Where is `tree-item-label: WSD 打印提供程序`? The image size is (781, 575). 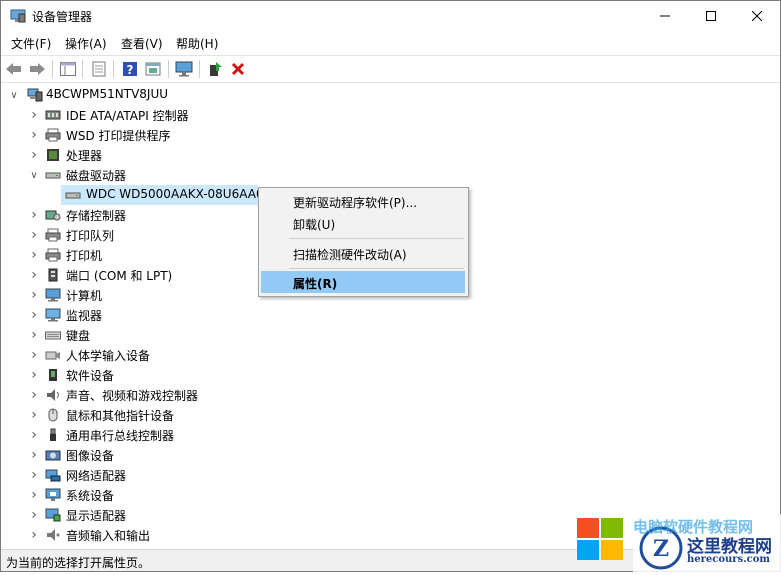 tree-item-label: WSD 打印提供程序 is located at coordinates (118, 136).